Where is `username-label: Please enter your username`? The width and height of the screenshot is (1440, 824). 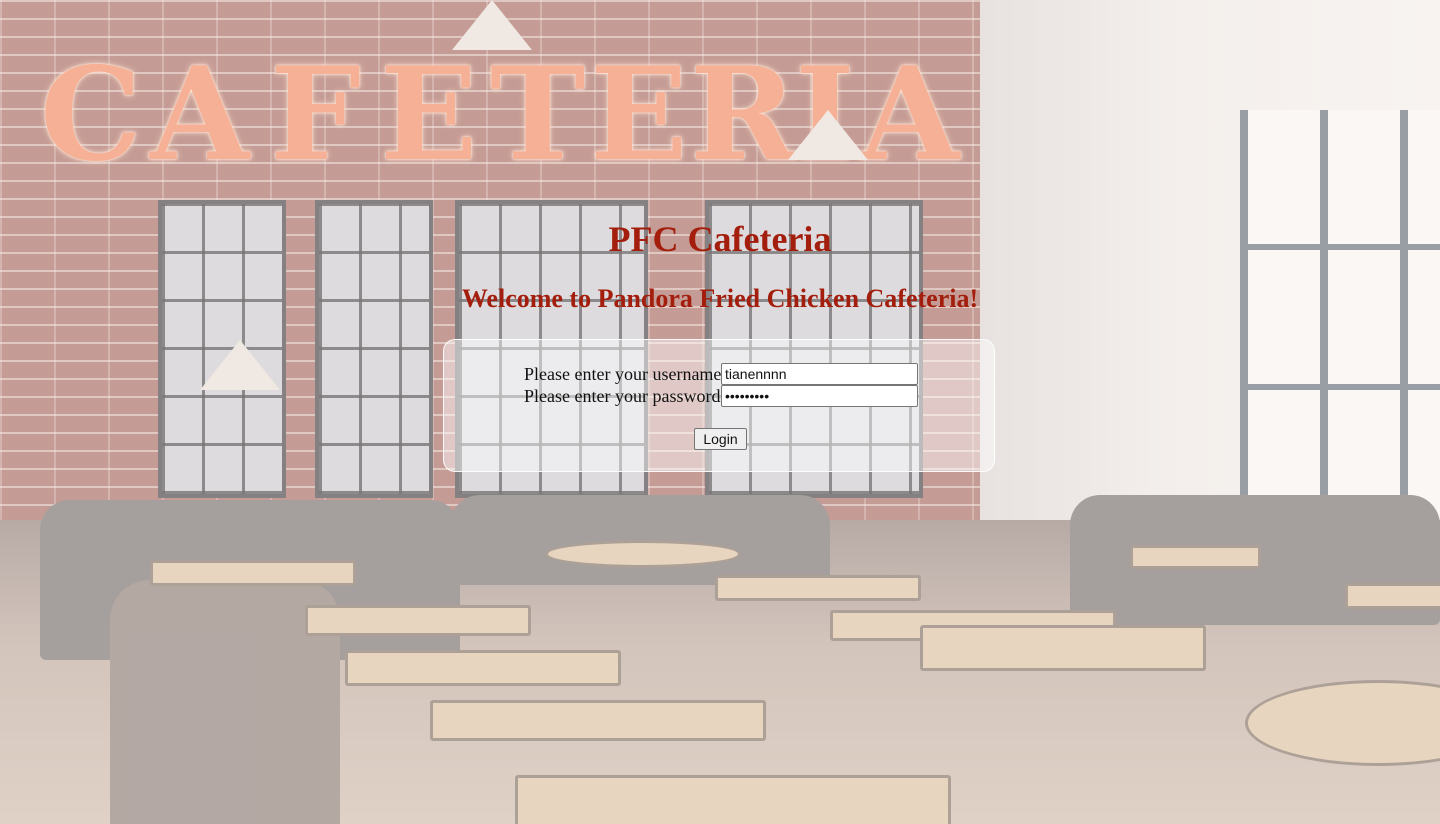
username-label: Please enter your username is located at coordinates (623, 373).